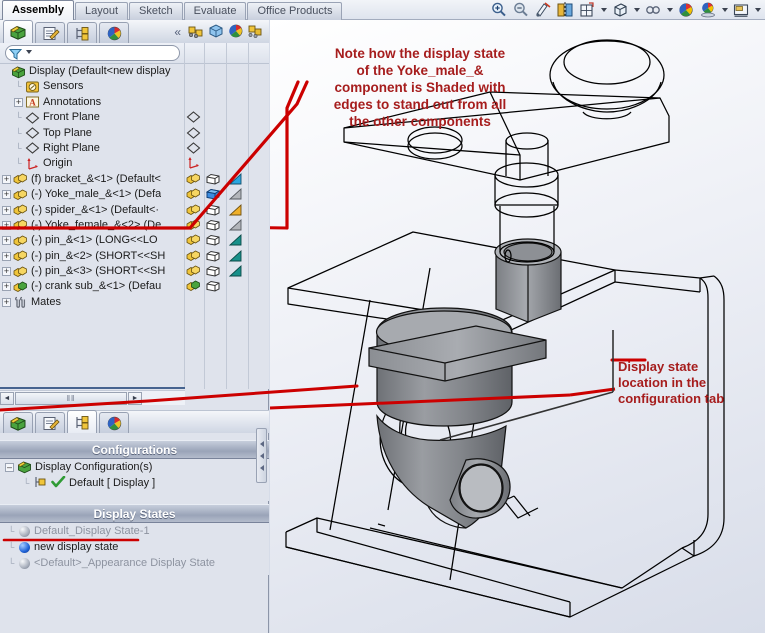 The width and height of the screenshot is (765, 633). I want to click on filter-dropdown-caret, so click(29, 52).